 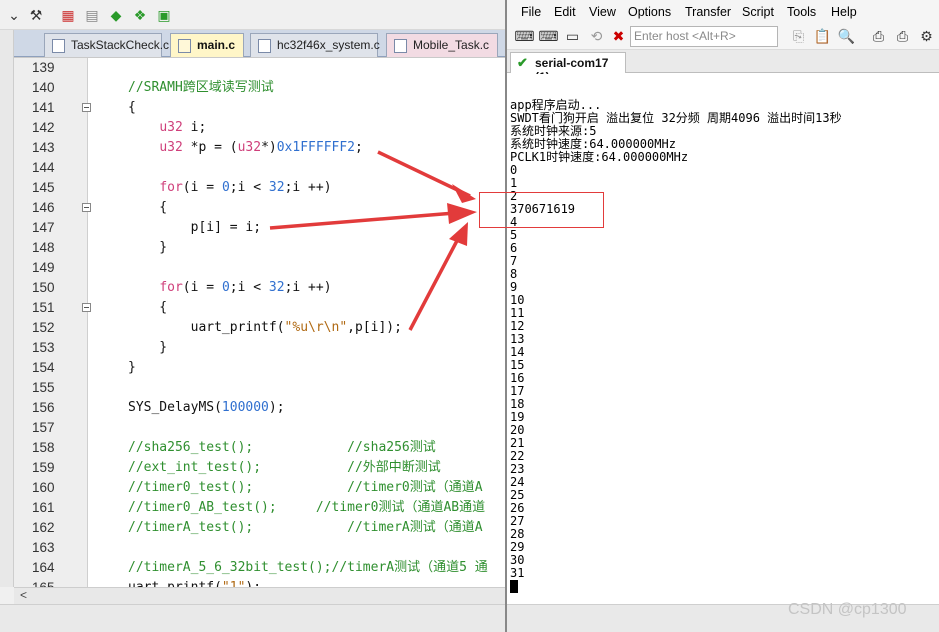 I want to click on tab-taskstackcheck: TaskStackCheck.c, so click(x=106, y=45).